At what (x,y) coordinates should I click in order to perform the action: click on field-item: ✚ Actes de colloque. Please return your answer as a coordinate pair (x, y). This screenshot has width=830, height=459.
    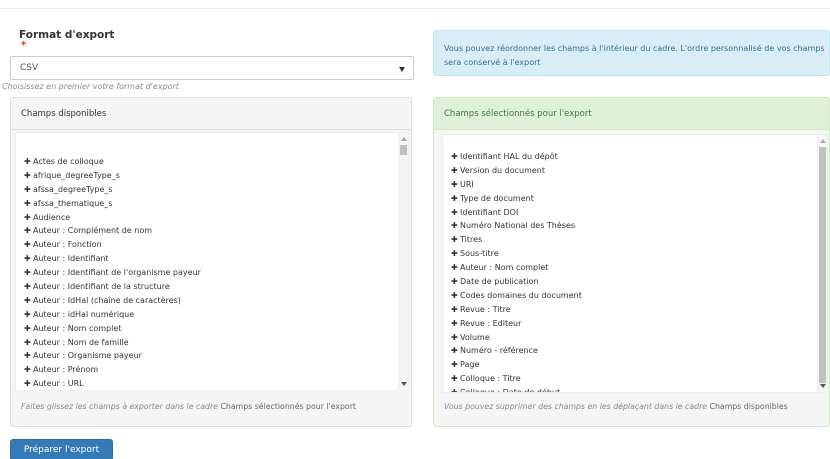
    Looking at the image, I should click on (209, 162).